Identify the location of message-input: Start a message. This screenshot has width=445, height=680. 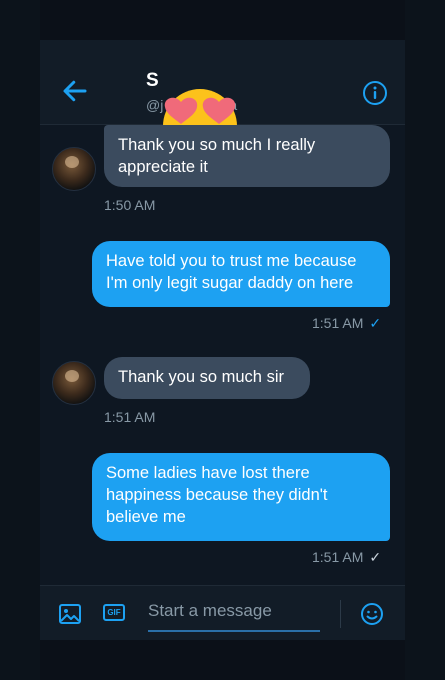
(234, 615).